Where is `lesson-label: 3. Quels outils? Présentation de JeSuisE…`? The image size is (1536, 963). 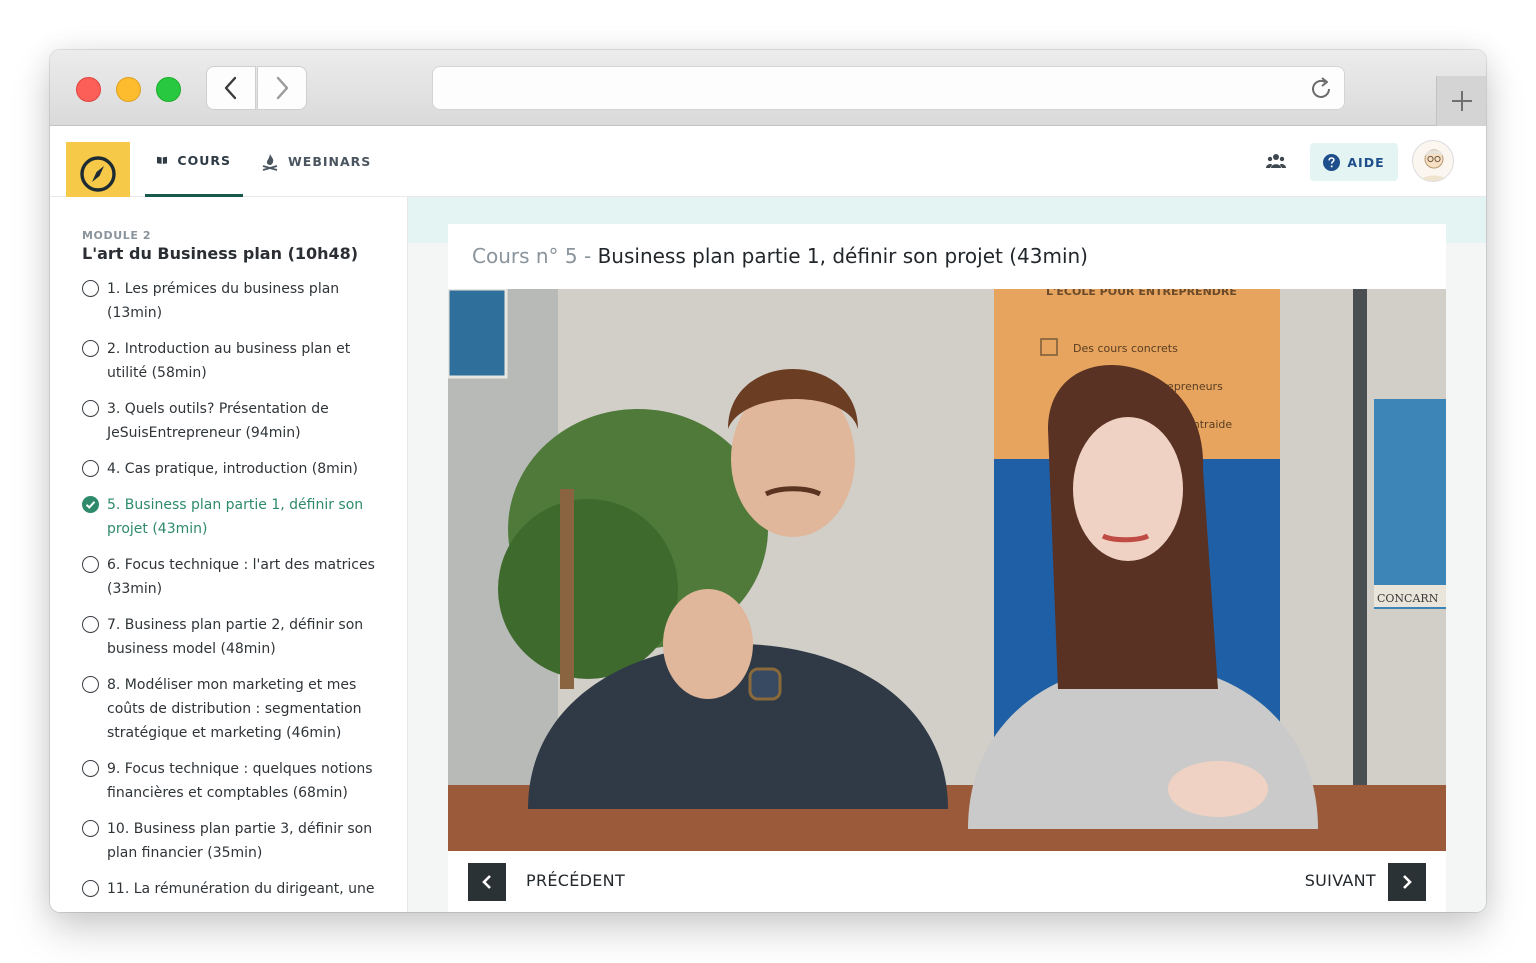
lesson-label: 3. Quels outils? Présentation de JeSuisE… is located at coordinates (218, 421).